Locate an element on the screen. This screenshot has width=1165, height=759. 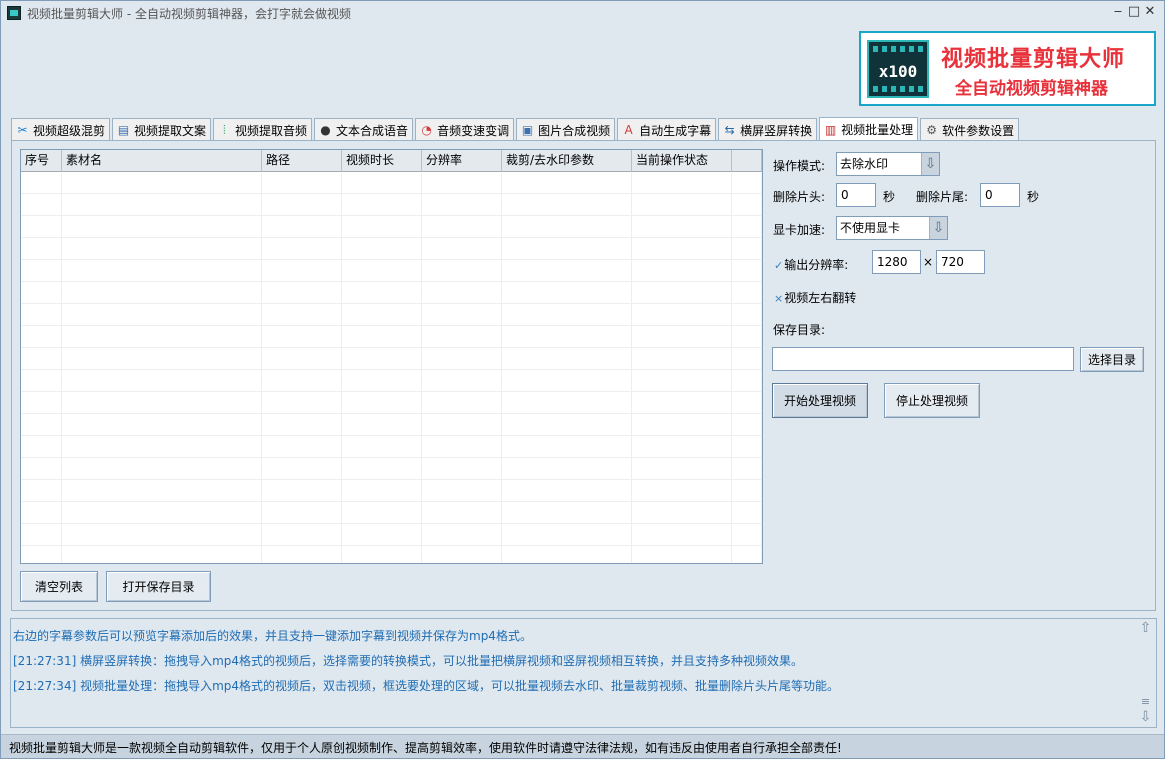
tab-label: 视频批量处理 is located at coordinates (877, 130).